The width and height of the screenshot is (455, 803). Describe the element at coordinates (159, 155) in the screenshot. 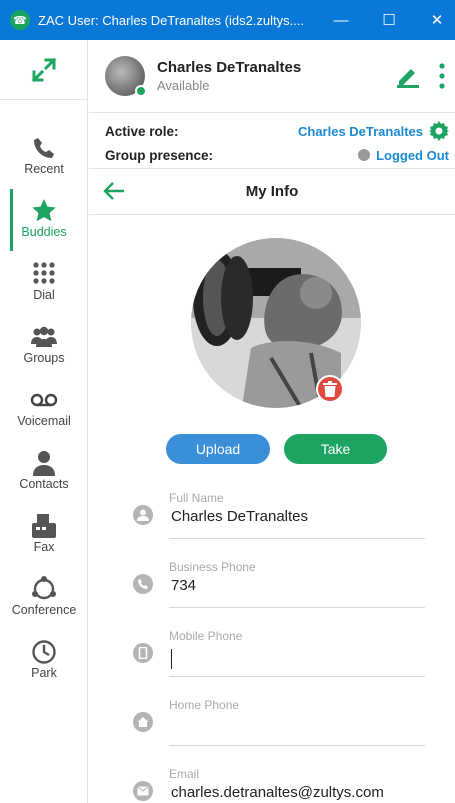

I see `group-presence-label: Group presence:` at that location.